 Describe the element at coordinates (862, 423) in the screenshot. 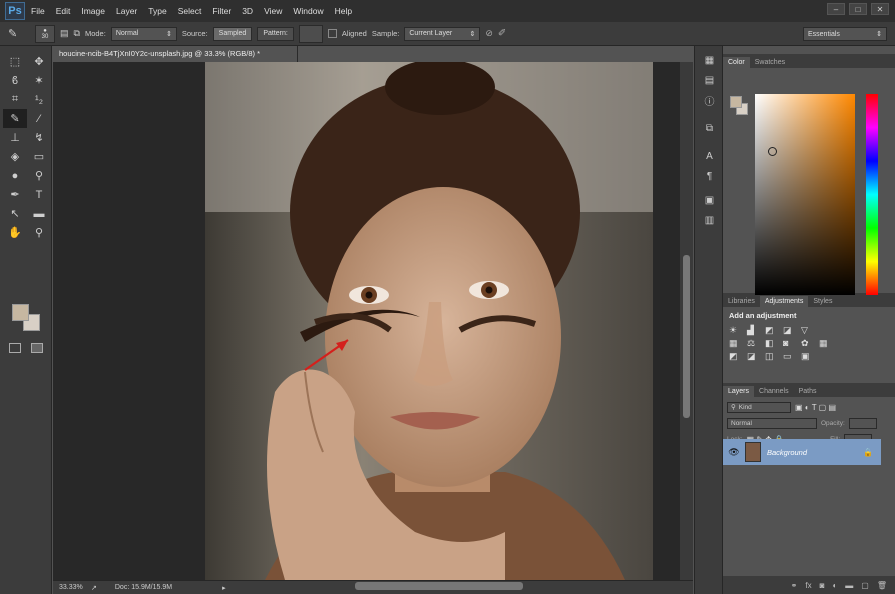

I see `opacity-input` at that location.